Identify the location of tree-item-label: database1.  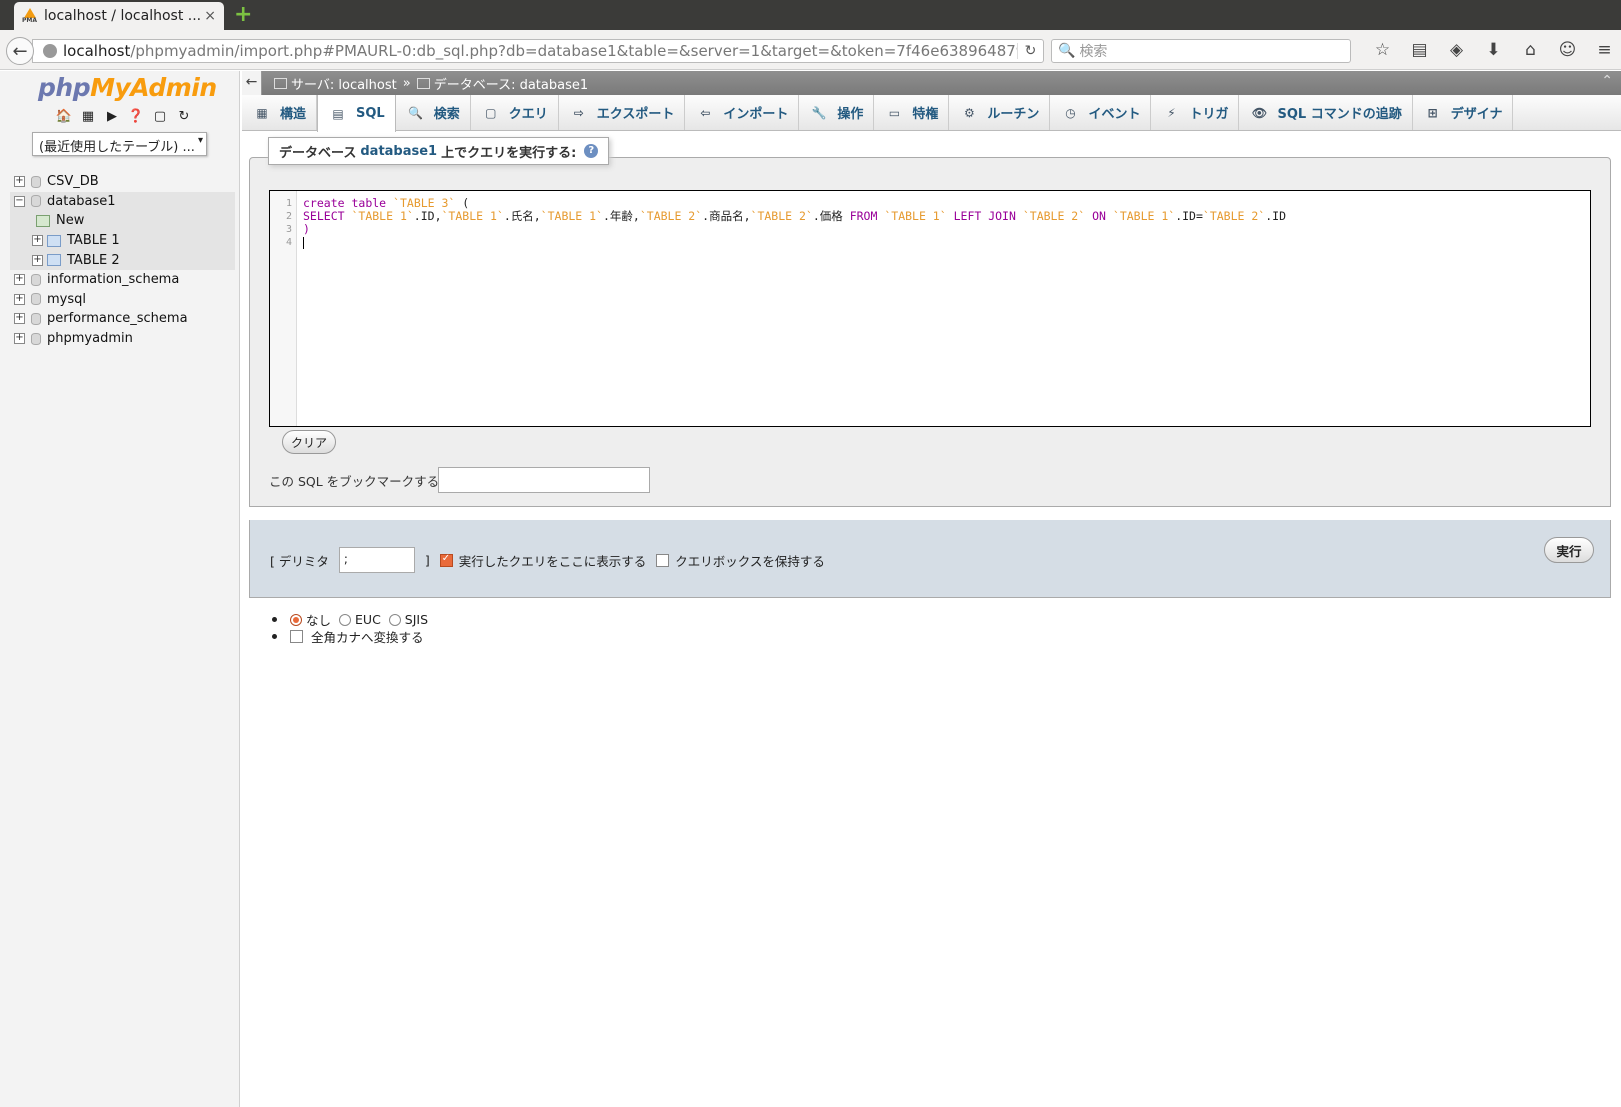
(81, 201).